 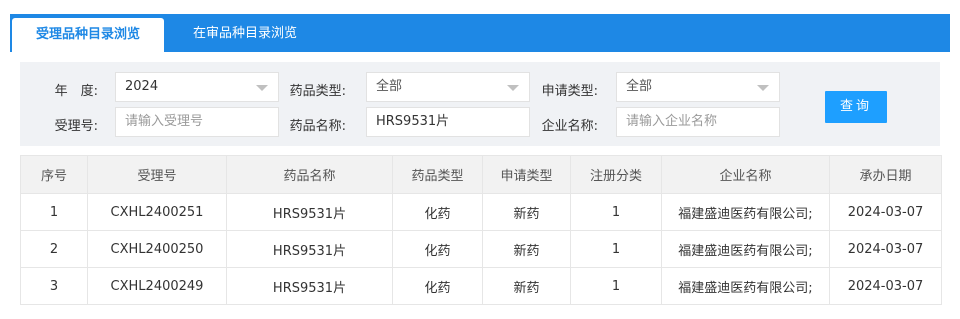 I want to click on header-index: 序号, so click(x=54, y=174).